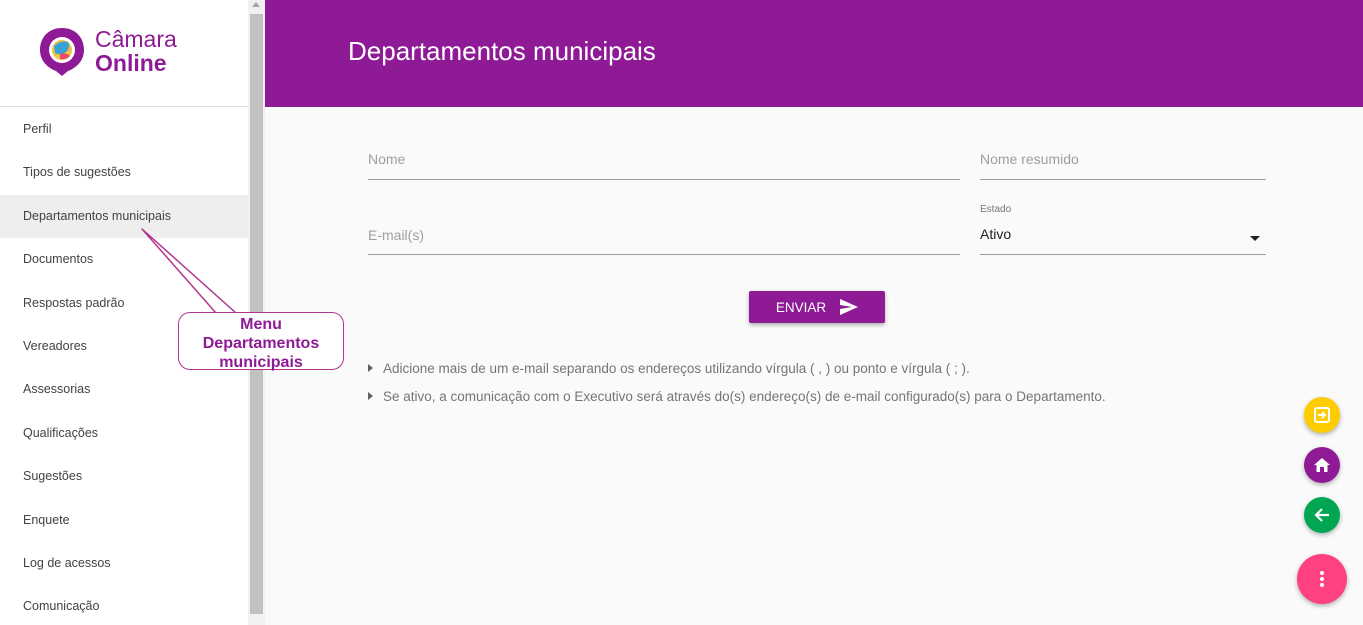 Image resolution: width=1363 pixels, height=625 pixels. Describe the element at coordinates (124, 563) in the screenshot. I see `sidebar-item-log-de-acessos: Log de acessos` at that location.